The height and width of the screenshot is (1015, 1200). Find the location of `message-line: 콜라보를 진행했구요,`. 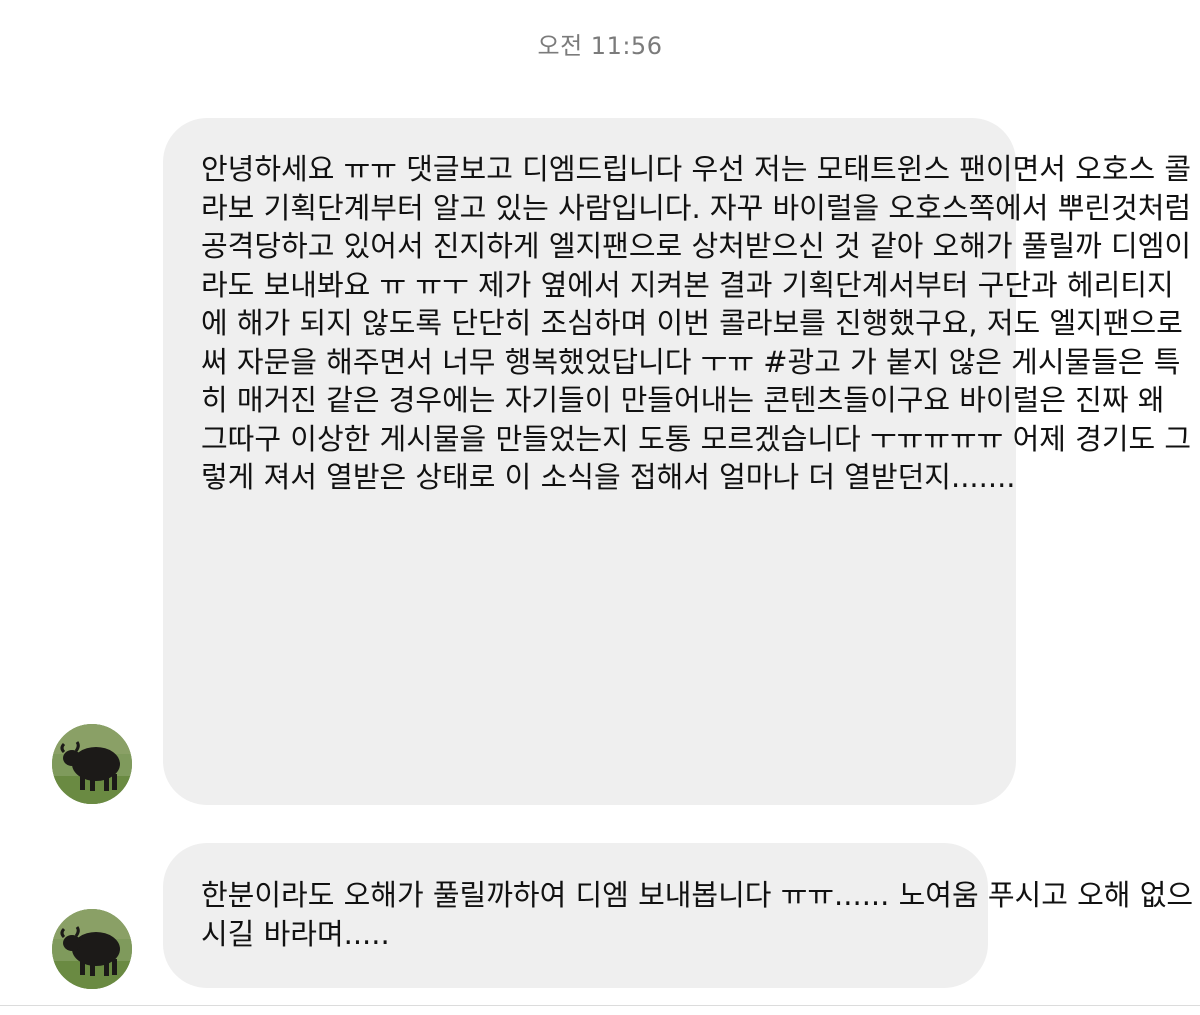

message-line: 콜라보를 진행했구요, is located at coordinates (848, 323).